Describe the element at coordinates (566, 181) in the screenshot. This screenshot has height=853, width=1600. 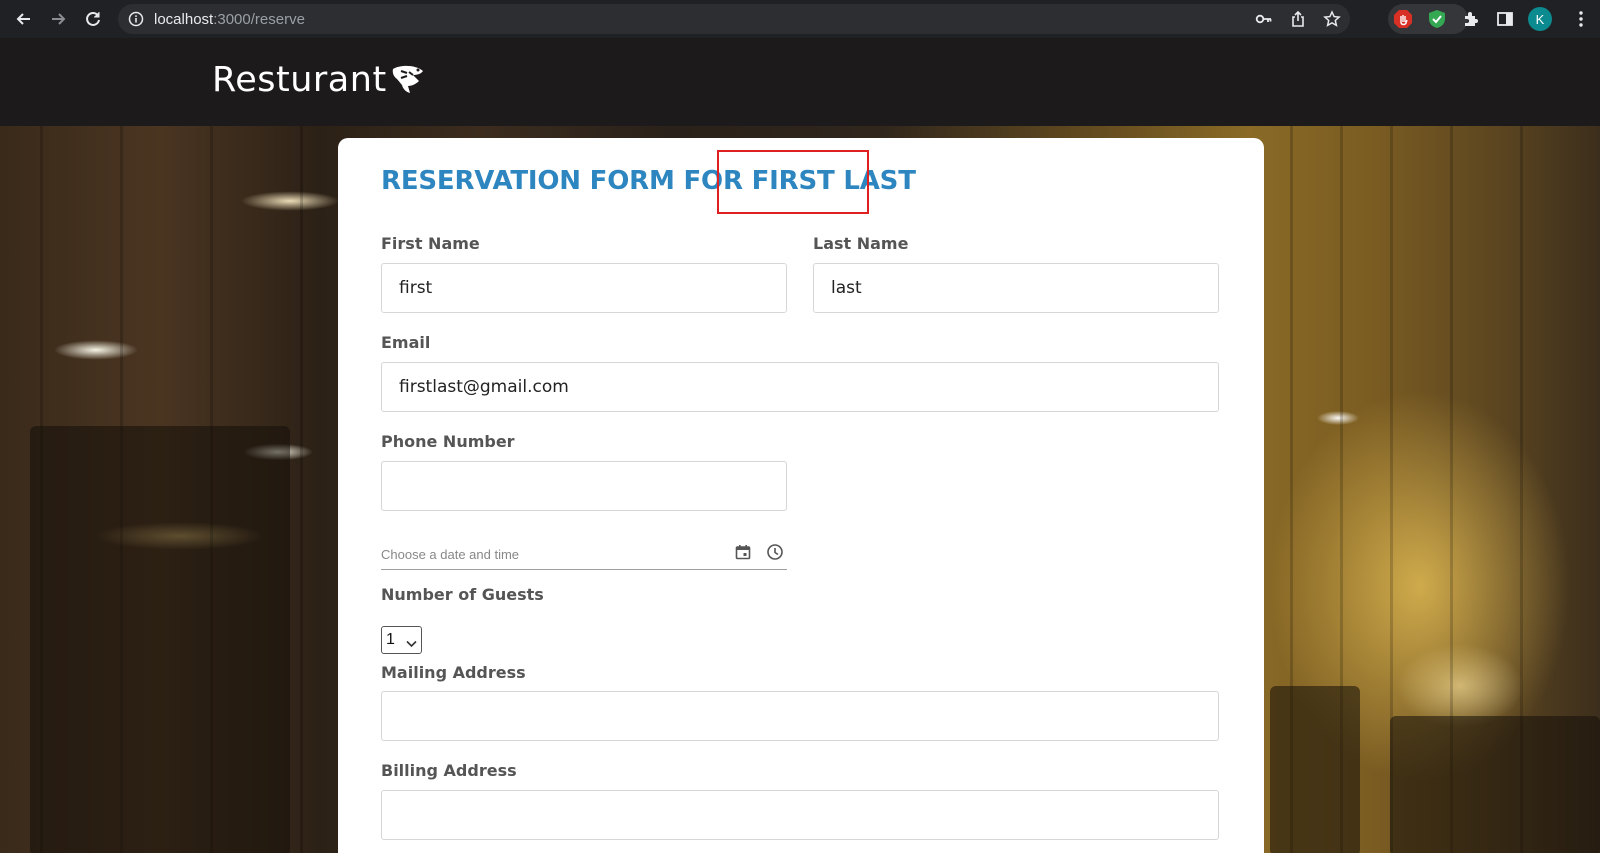
I see `form-title-prefix: RESERVATION FORM FOR` at that location.